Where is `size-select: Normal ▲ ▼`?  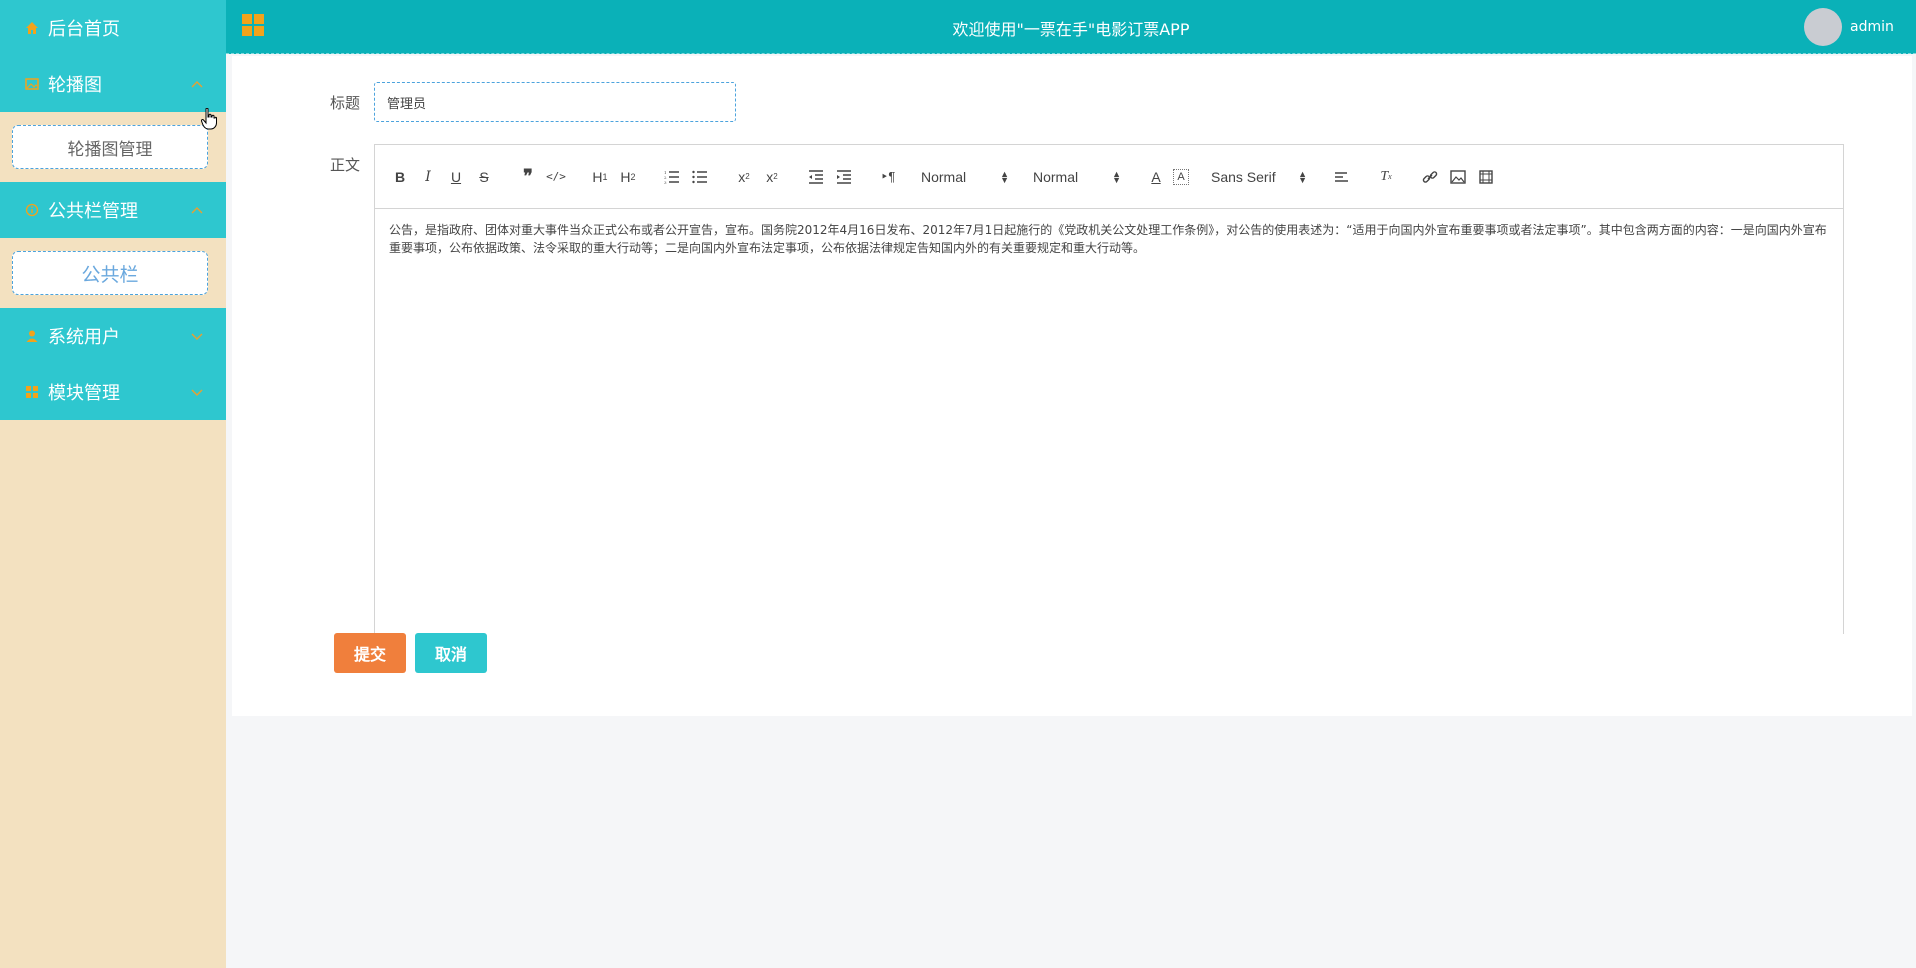
size-select: Normal ▲ ▼ is located at coordinates (1077, 177).